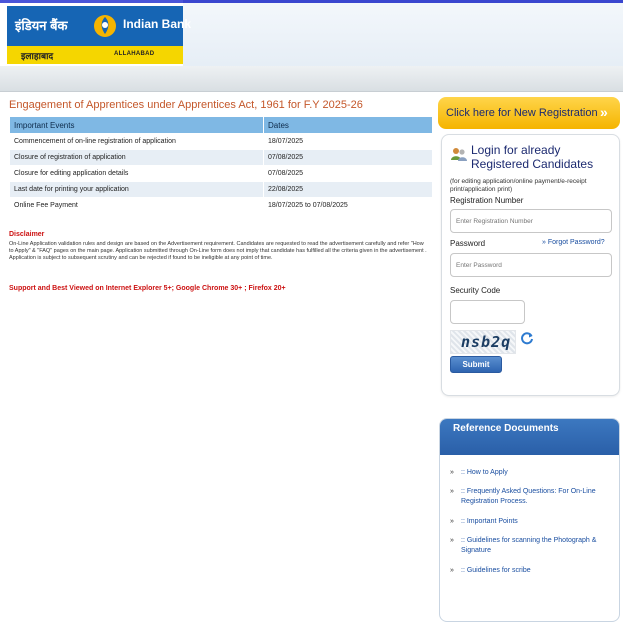 The width and height of the screenshot is (623, 630). Describe the element at coordinates (573, 242) in the screenshot. I see `forgot-password-link: » Forgot Password?` at that location.